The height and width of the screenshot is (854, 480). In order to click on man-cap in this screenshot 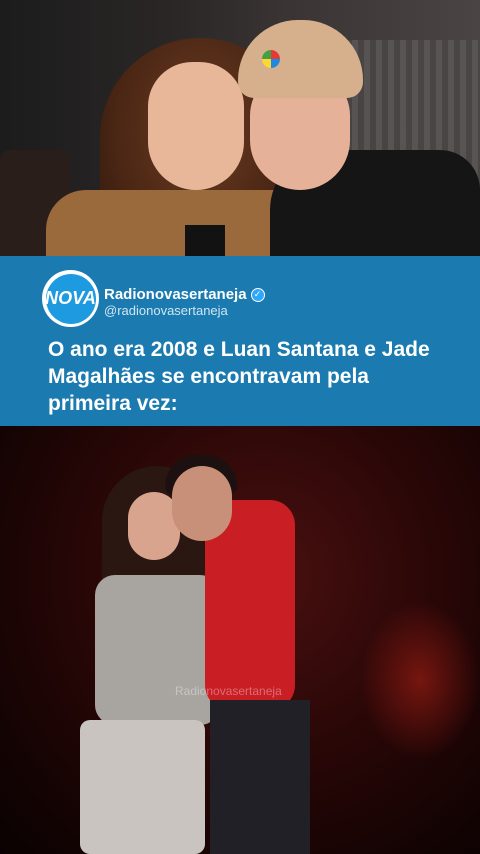, I will do `click(300, 59)`.